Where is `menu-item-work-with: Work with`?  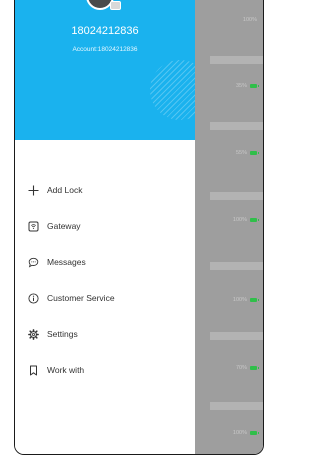 menu-item-work-with: Work with is located at coordinates (55, 370).